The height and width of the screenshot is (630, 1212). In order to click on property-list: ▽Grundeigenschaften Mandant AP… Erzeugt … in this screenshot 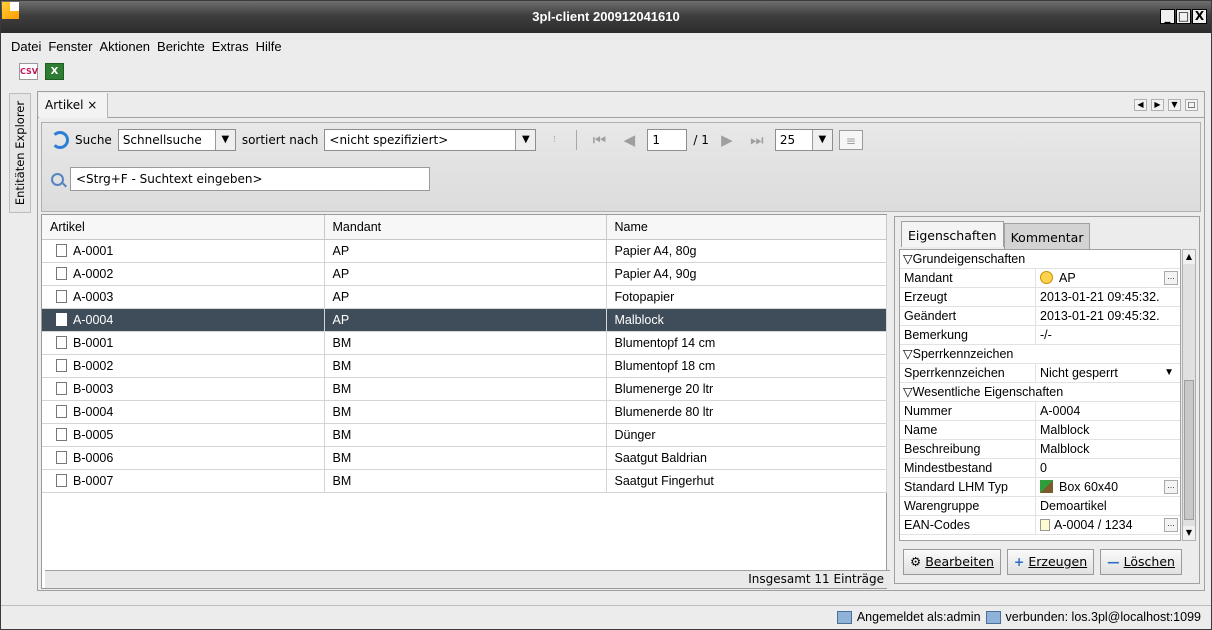, I will do `click(1040, 395)`.